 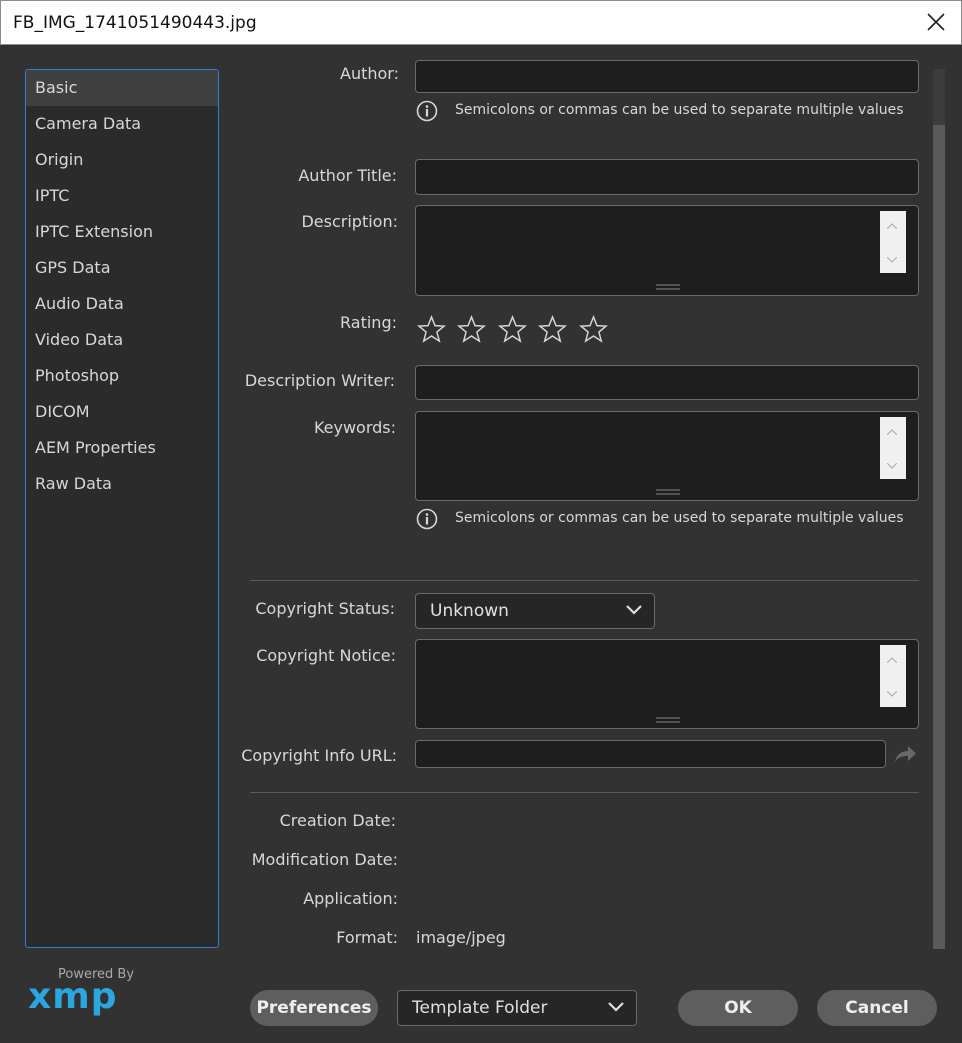 I want to click on description-writer-label: Description Writer:, so click(x=319, y=380).